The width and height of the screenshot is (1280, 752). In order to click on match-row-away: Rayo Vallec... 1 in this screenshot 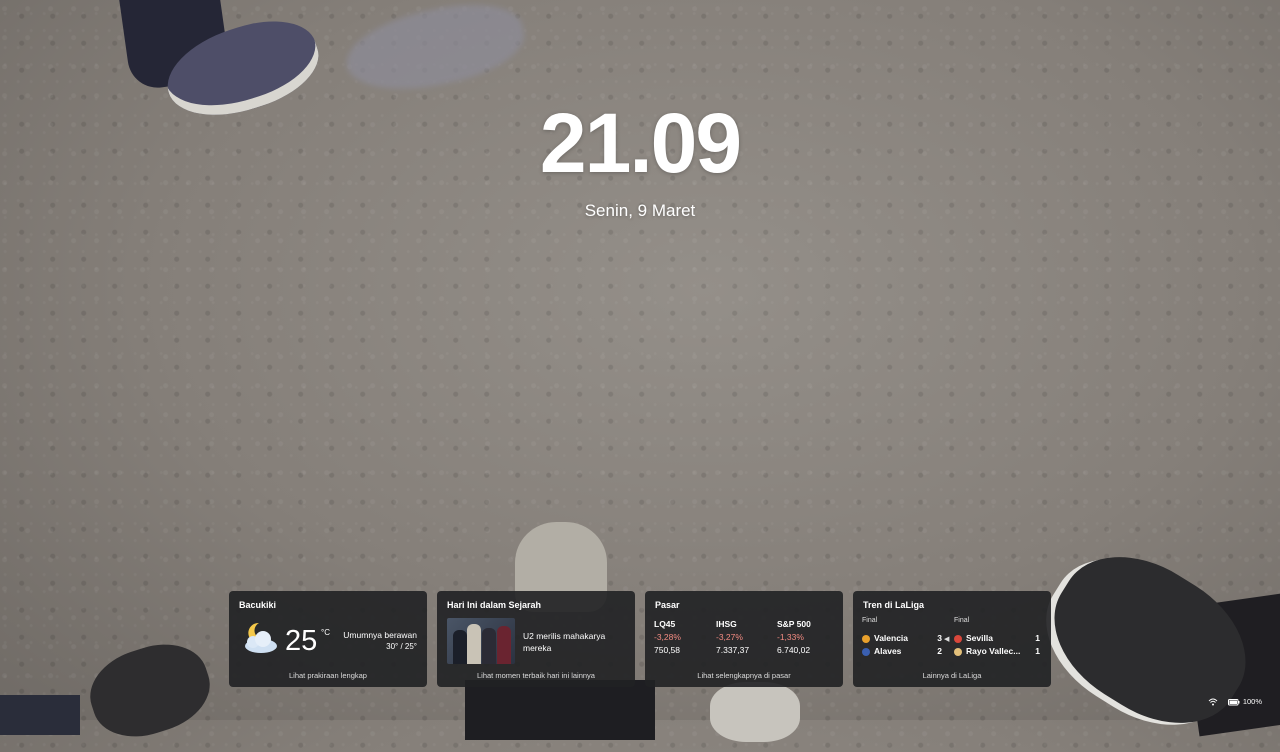, I will do `click(998, 651)`.